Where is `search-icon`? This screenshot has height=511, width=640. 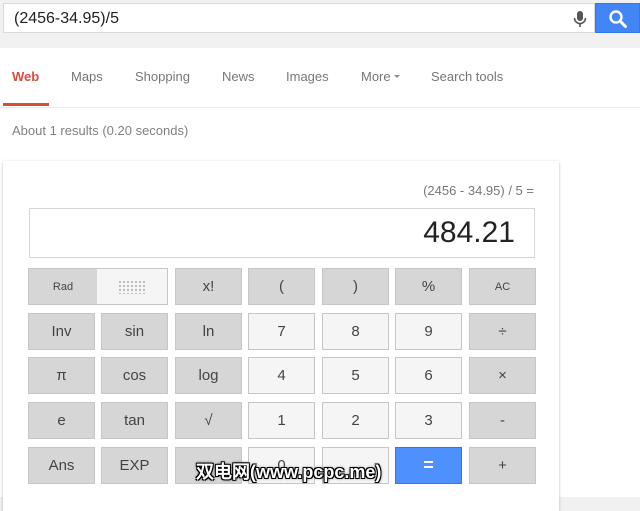
search-icon is located at coordinates (618, 19).